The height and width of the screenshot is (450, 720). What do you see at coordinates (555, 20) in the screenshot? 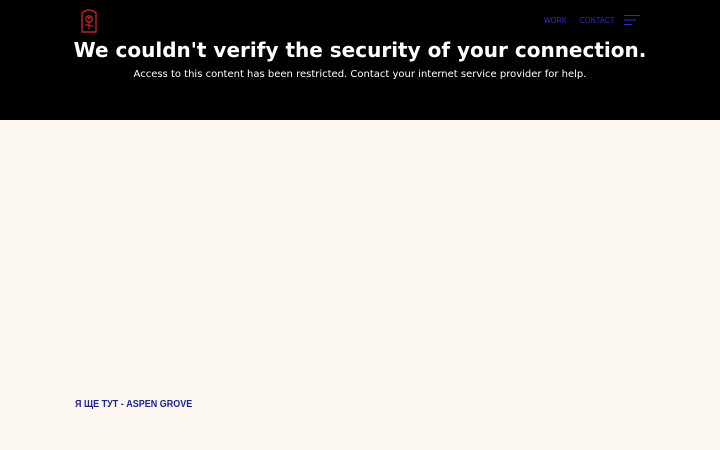
I see `nav-link-work: WORK` at bounding box center [555, 20].